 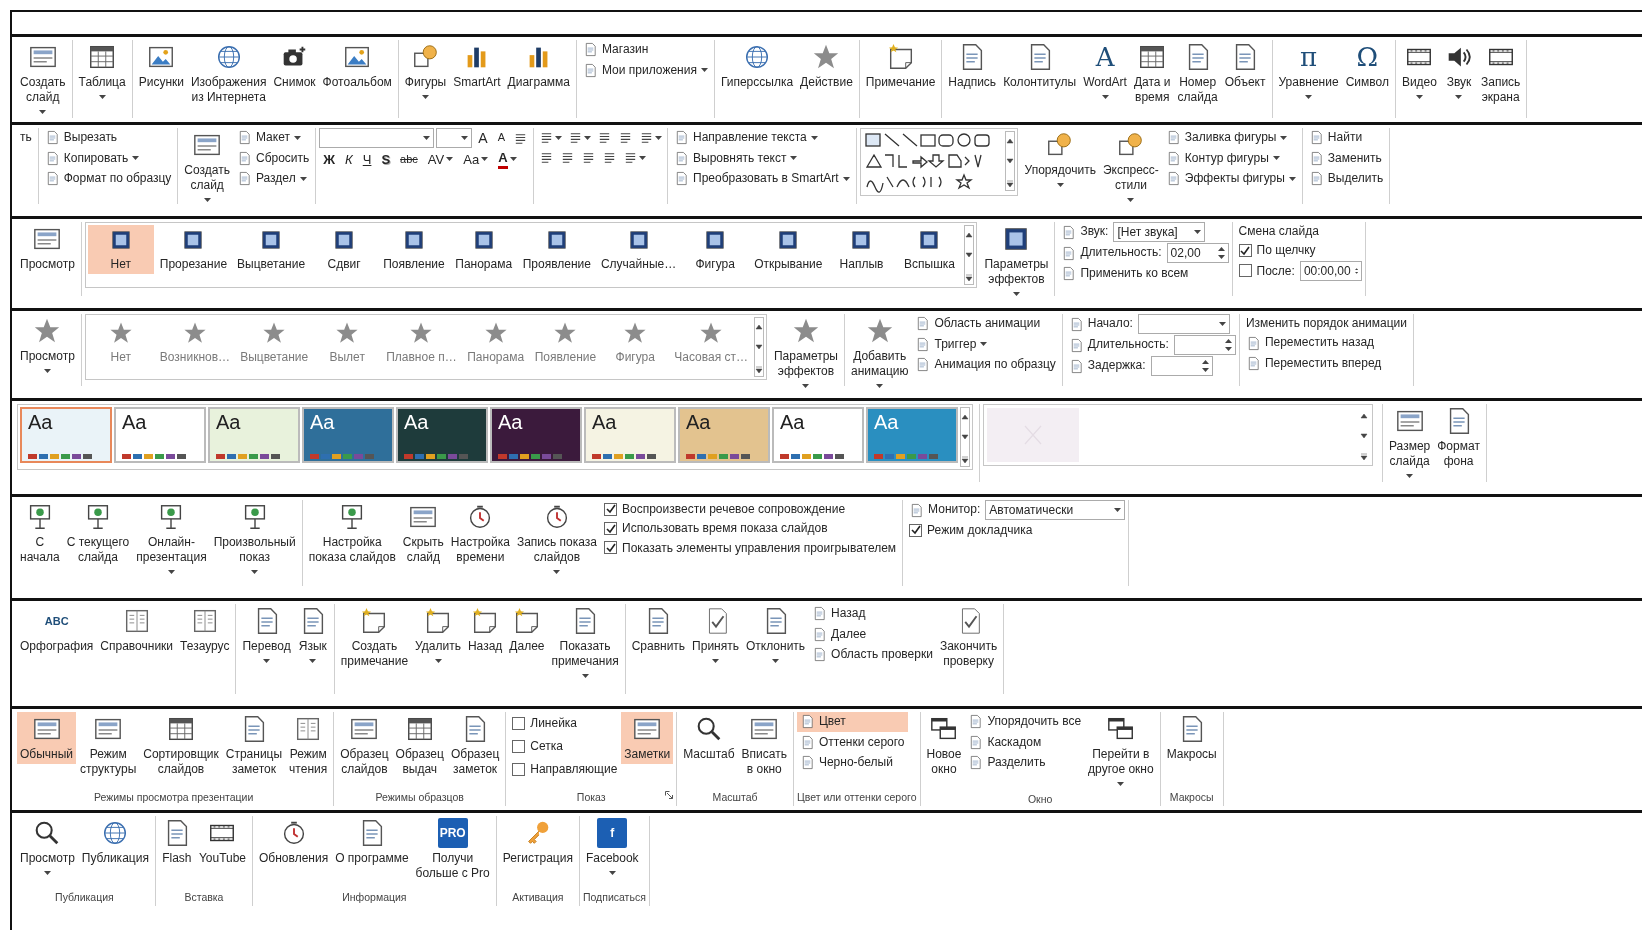 What do you see at coordinates (852, 742) in the screenshot?
I see `ribbon-button: Оттенки серого` at bounding box center [852, 742].